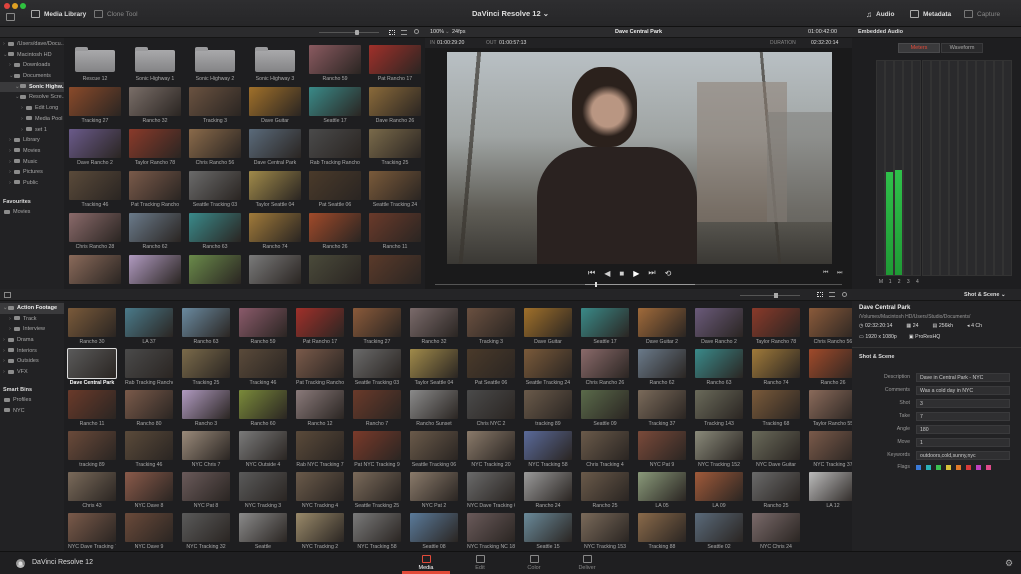 The width and height of the screenshot is (1021, 574). I want to click on clip-thumbnail: NYC Dave Tracking 78, so click(92, 531).